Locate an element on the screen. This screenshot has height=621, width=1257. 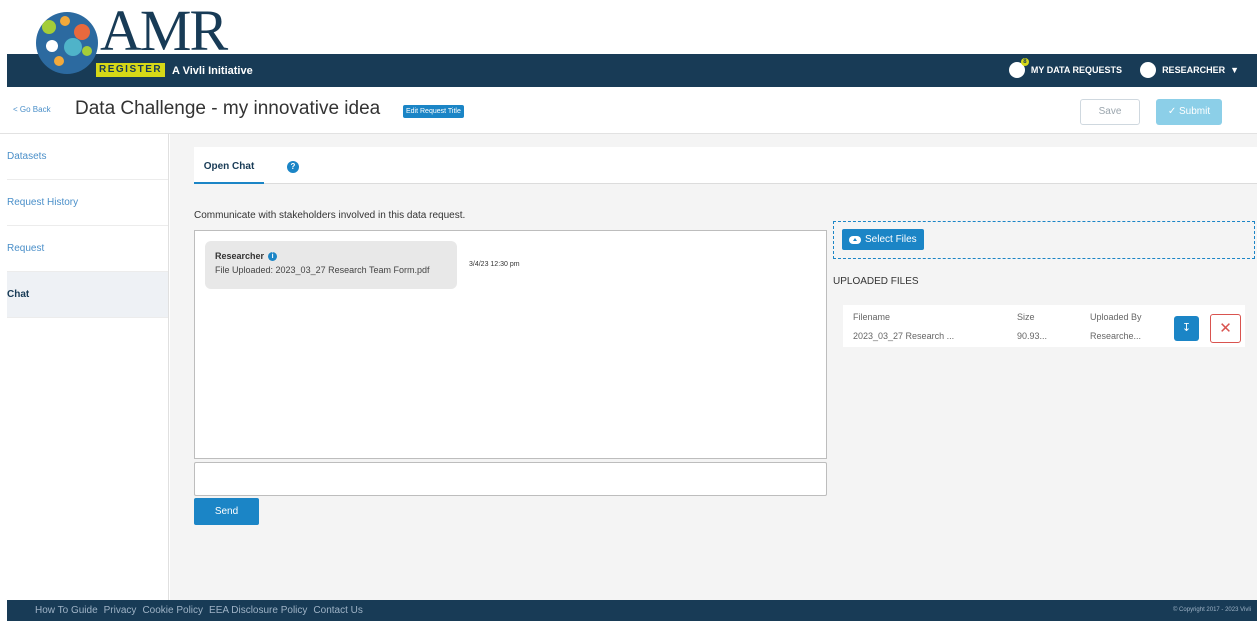
submit-label: Submit is located at coordinates (1195, 111).